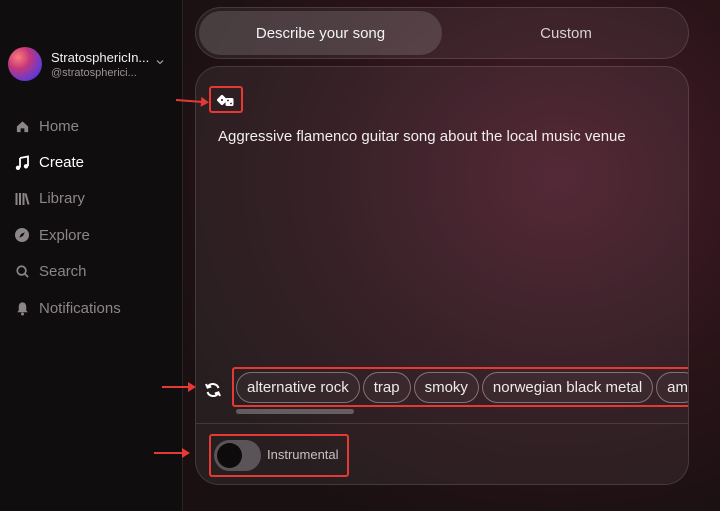 Image resolution: width=720 pixels, height=511 pixels. I want to click on style-tag: am, so click(672, 387).